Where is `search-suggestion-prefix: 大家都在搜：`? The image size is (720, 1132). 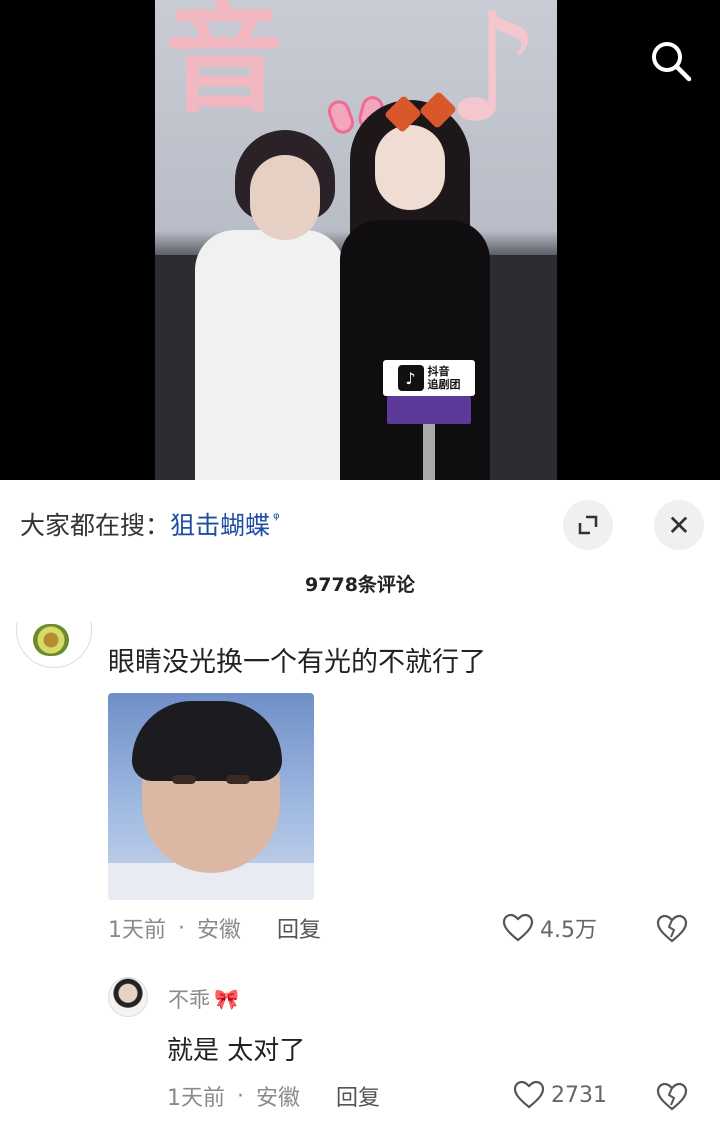
search-suggestion-prefix: 大家都在搜： is located at coordinates (95, 525).